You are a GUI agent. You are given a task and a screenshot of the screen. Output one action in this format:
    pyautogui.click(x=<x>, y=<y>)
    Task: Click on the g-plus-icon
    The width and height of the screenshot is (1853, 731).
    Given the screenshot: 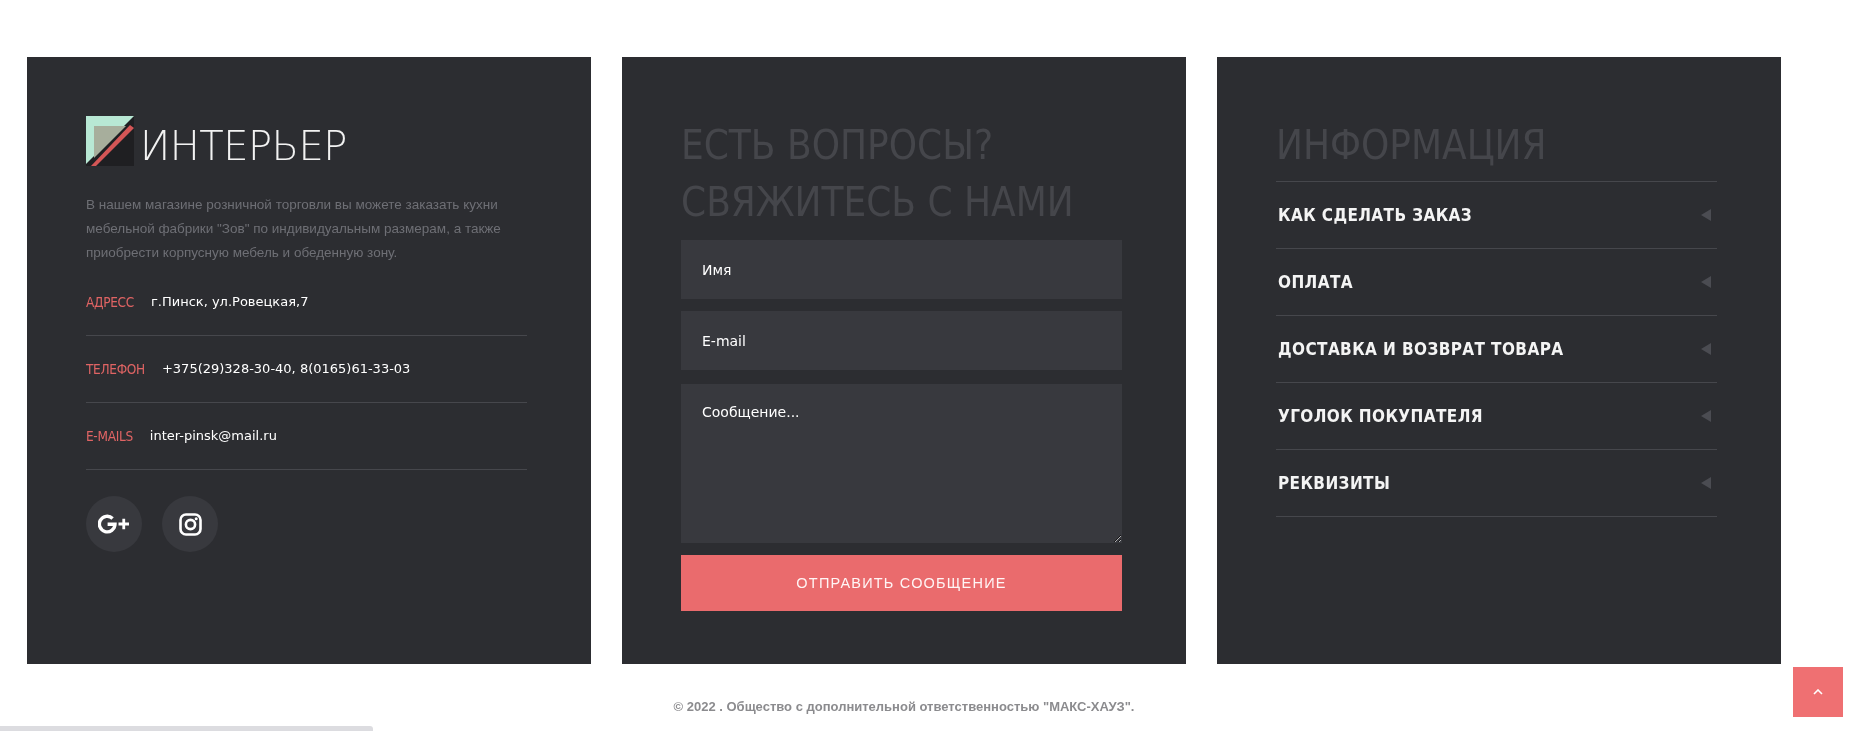 What is the action you would take?
    pyautogui.click(x=114, y=524)
    